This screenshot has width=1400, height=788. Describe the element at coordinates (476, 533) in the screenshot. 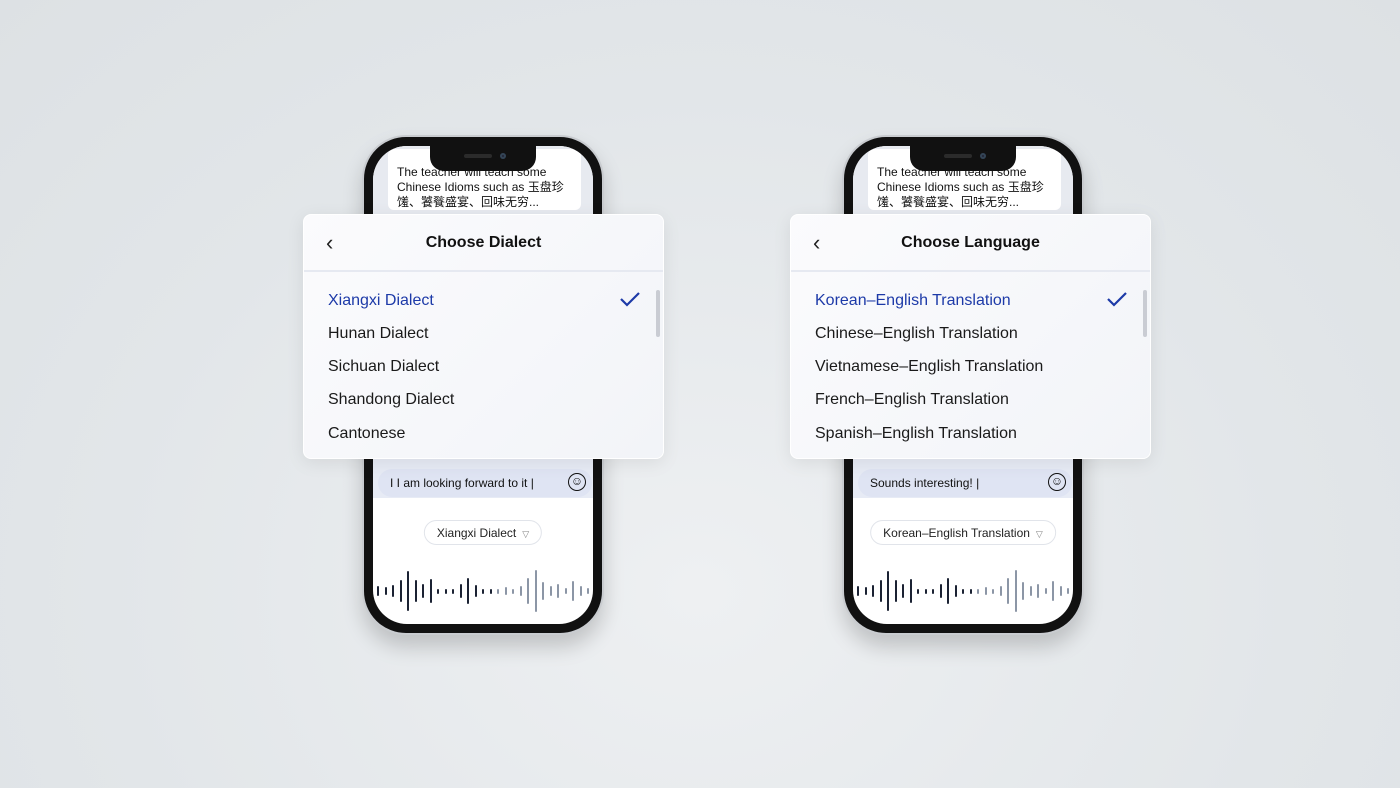

I see `selector-label: Xiangxi Dialect` at that location.